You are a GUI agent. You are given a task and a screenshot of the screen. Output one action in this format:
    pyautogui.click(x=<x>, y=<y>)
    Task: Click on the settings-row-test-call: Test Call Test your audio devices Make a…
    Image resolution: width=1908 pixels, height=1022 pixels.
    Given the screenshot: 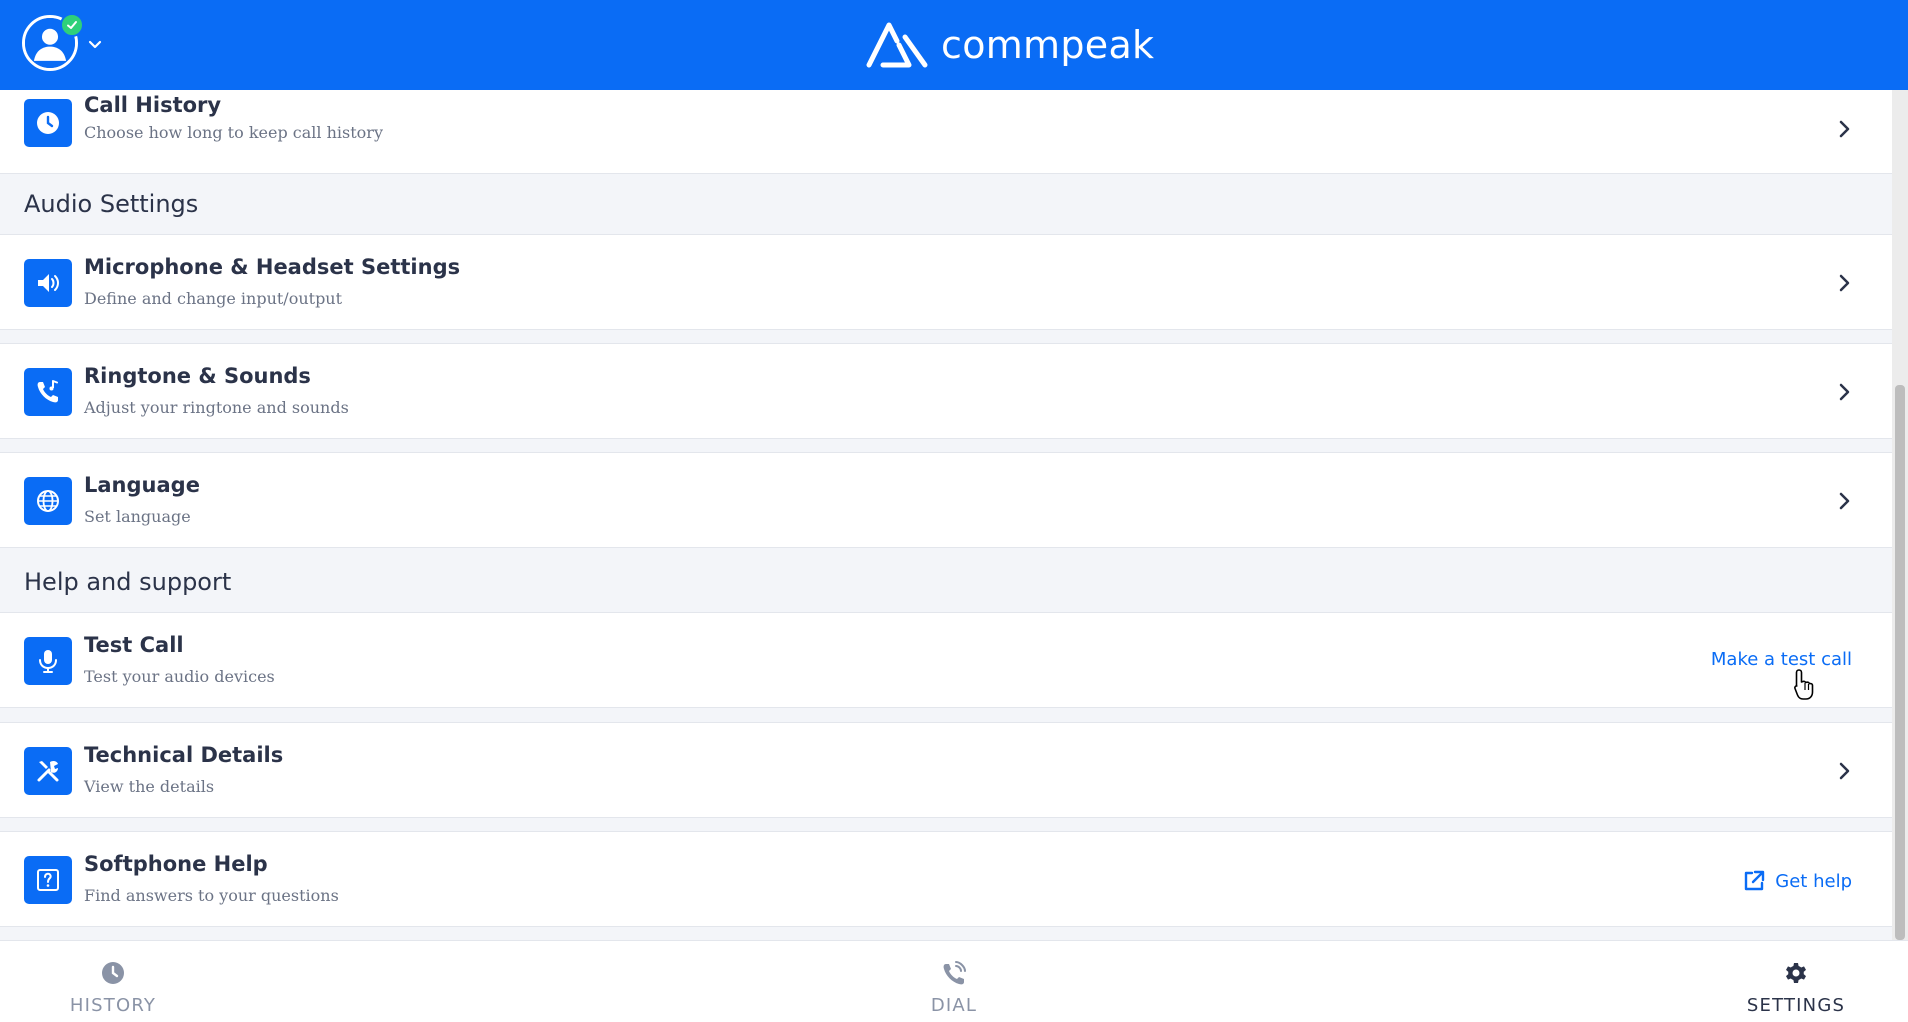 What is the action you would take?
    pyautogui.click(x=946, y=660)
    